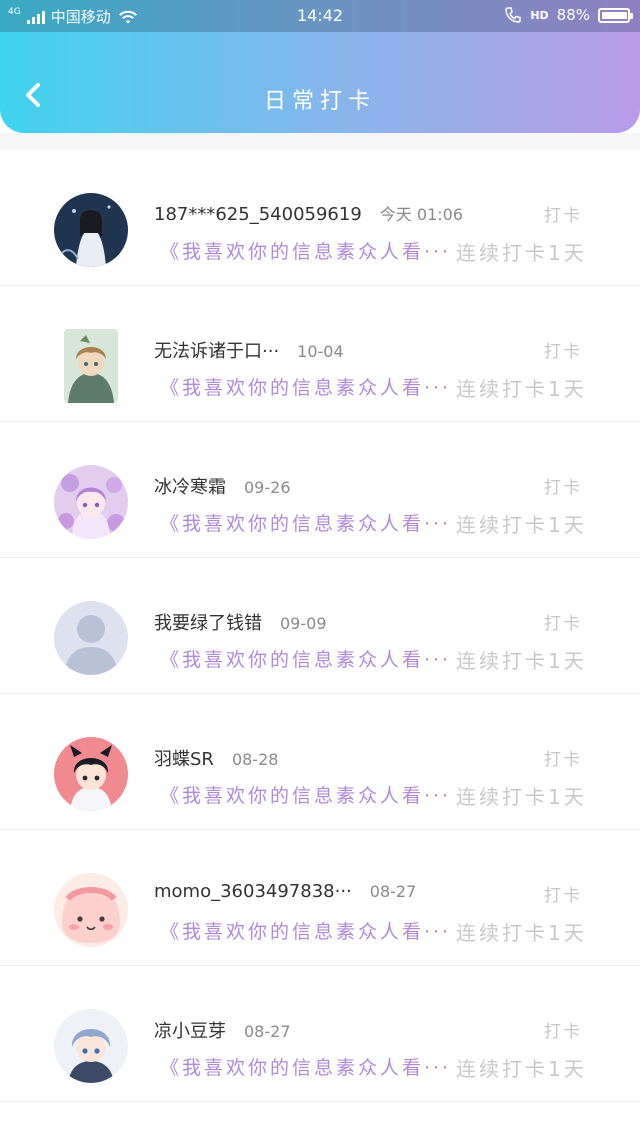 The image size is (640, 1138). I want to click on checkin-date: 10-04, so click(320, 351).